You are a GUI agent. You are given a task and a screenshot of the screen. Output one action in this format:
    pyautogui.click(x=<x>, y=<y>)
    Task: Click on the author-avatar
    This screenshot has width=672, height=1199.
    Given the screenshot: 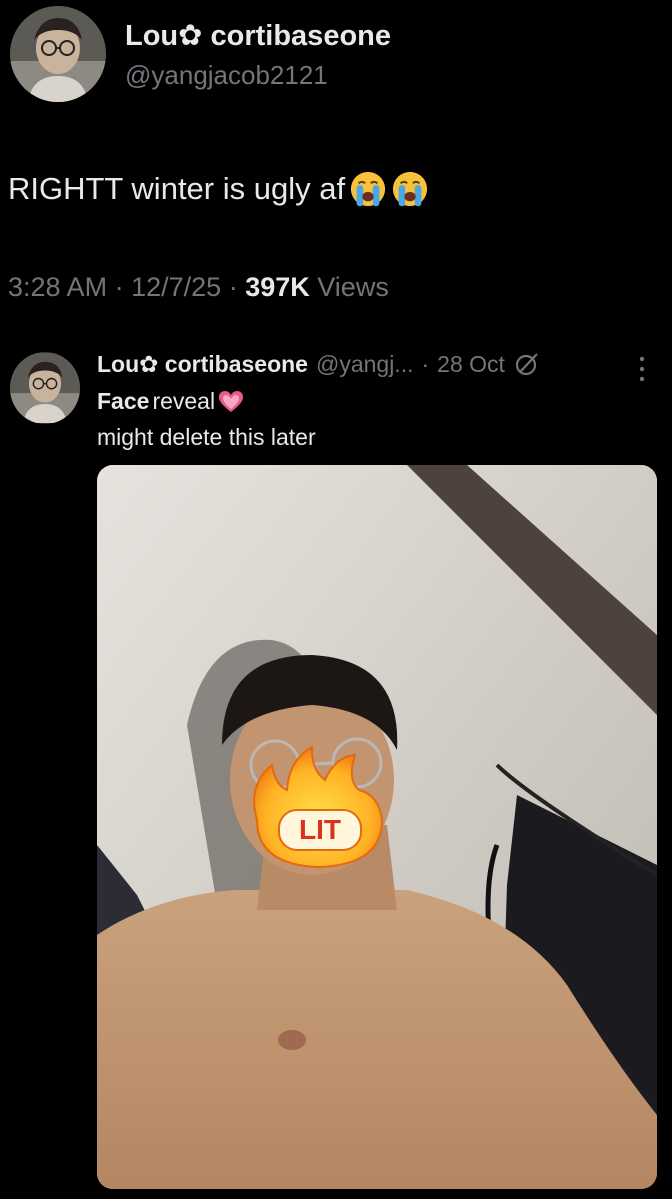 What is the action you would take?
    pyautogui.click(x=58, y=54)
    